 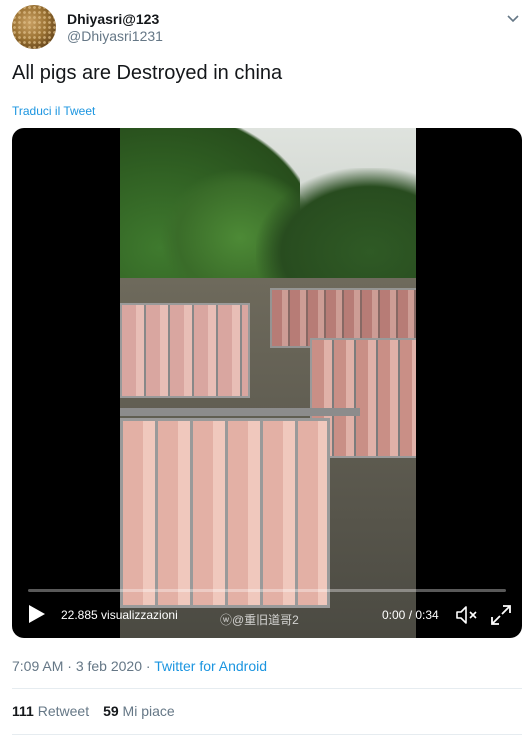 What do you see at coordinates (467, 615) in the screenshot?
I see `volume-muted-icon` at bounding box center [467, 615].